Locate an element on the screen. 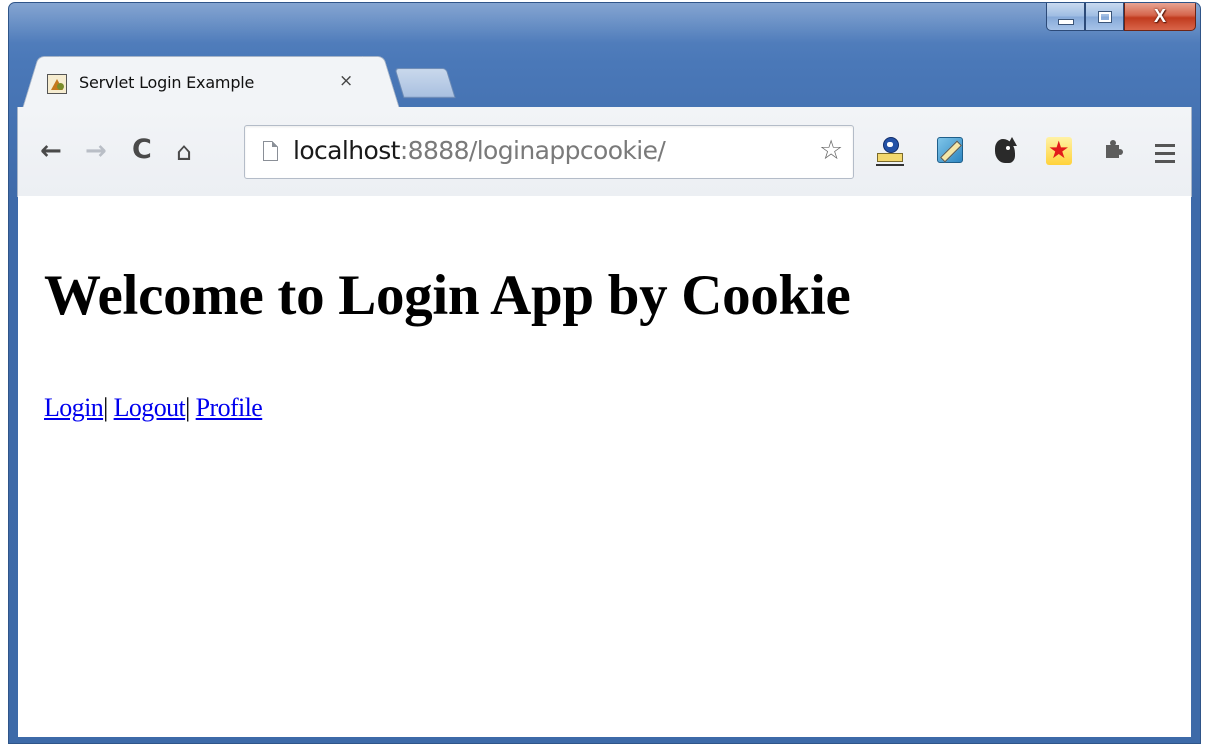 Image resolution: width=1205 pixels, height=747 pixels. stamp-extension-icon is located at coordinates (890, 152).